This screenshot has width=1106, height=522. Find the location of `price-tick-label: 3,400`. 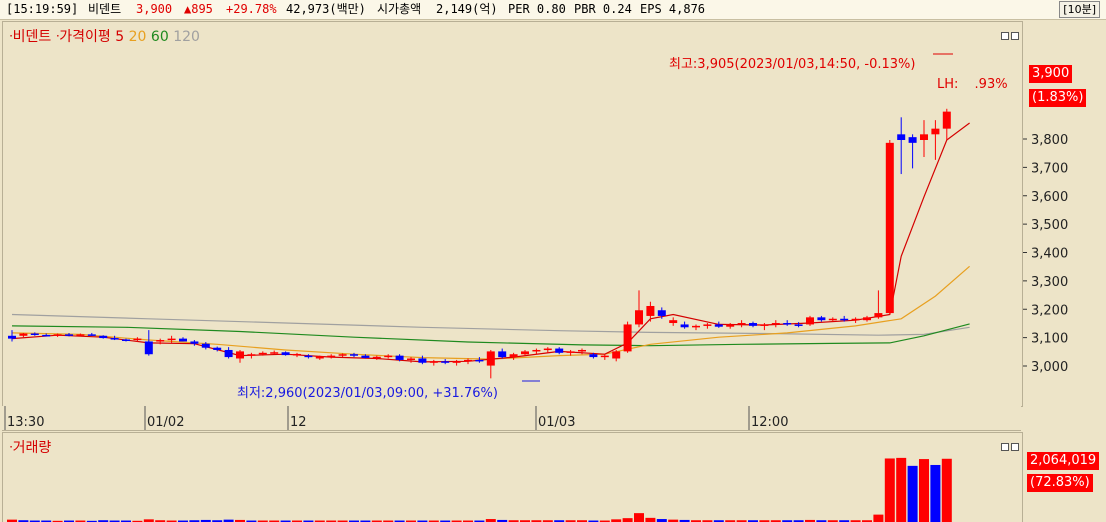

price-tick-label: 3,400 is located at coordinates (1049, 254).